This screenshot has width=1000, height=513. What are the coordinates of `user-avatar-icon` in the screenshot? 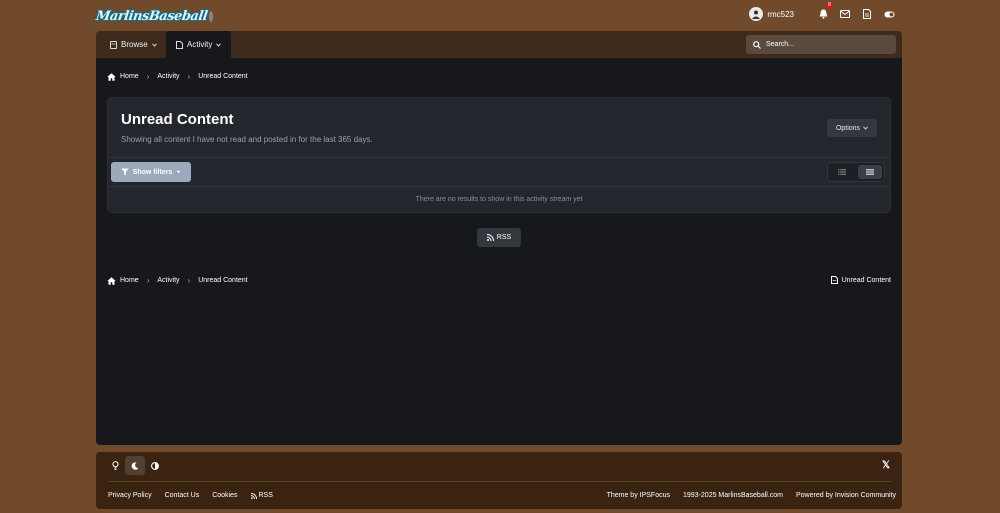 It's located at (756, 14).